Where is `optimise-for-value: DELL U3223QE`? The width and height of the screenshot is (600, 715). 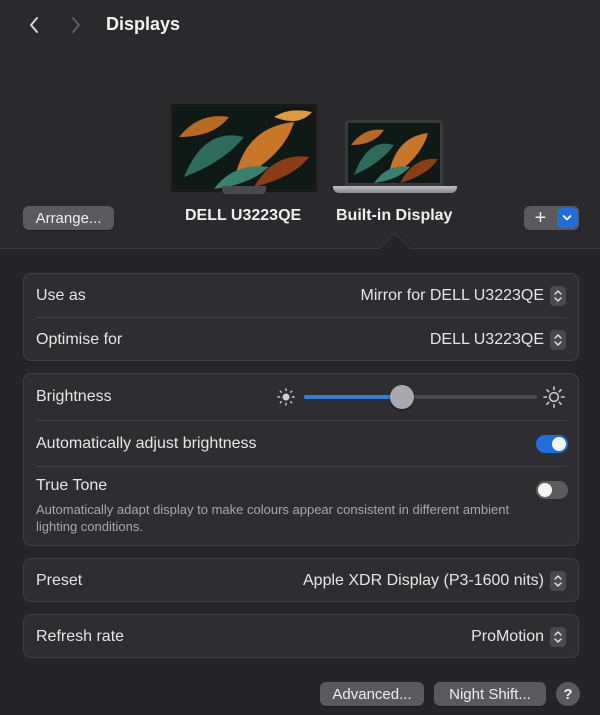
optimise-for-value: DELL U3223QE is located at coordinates (486, 339).